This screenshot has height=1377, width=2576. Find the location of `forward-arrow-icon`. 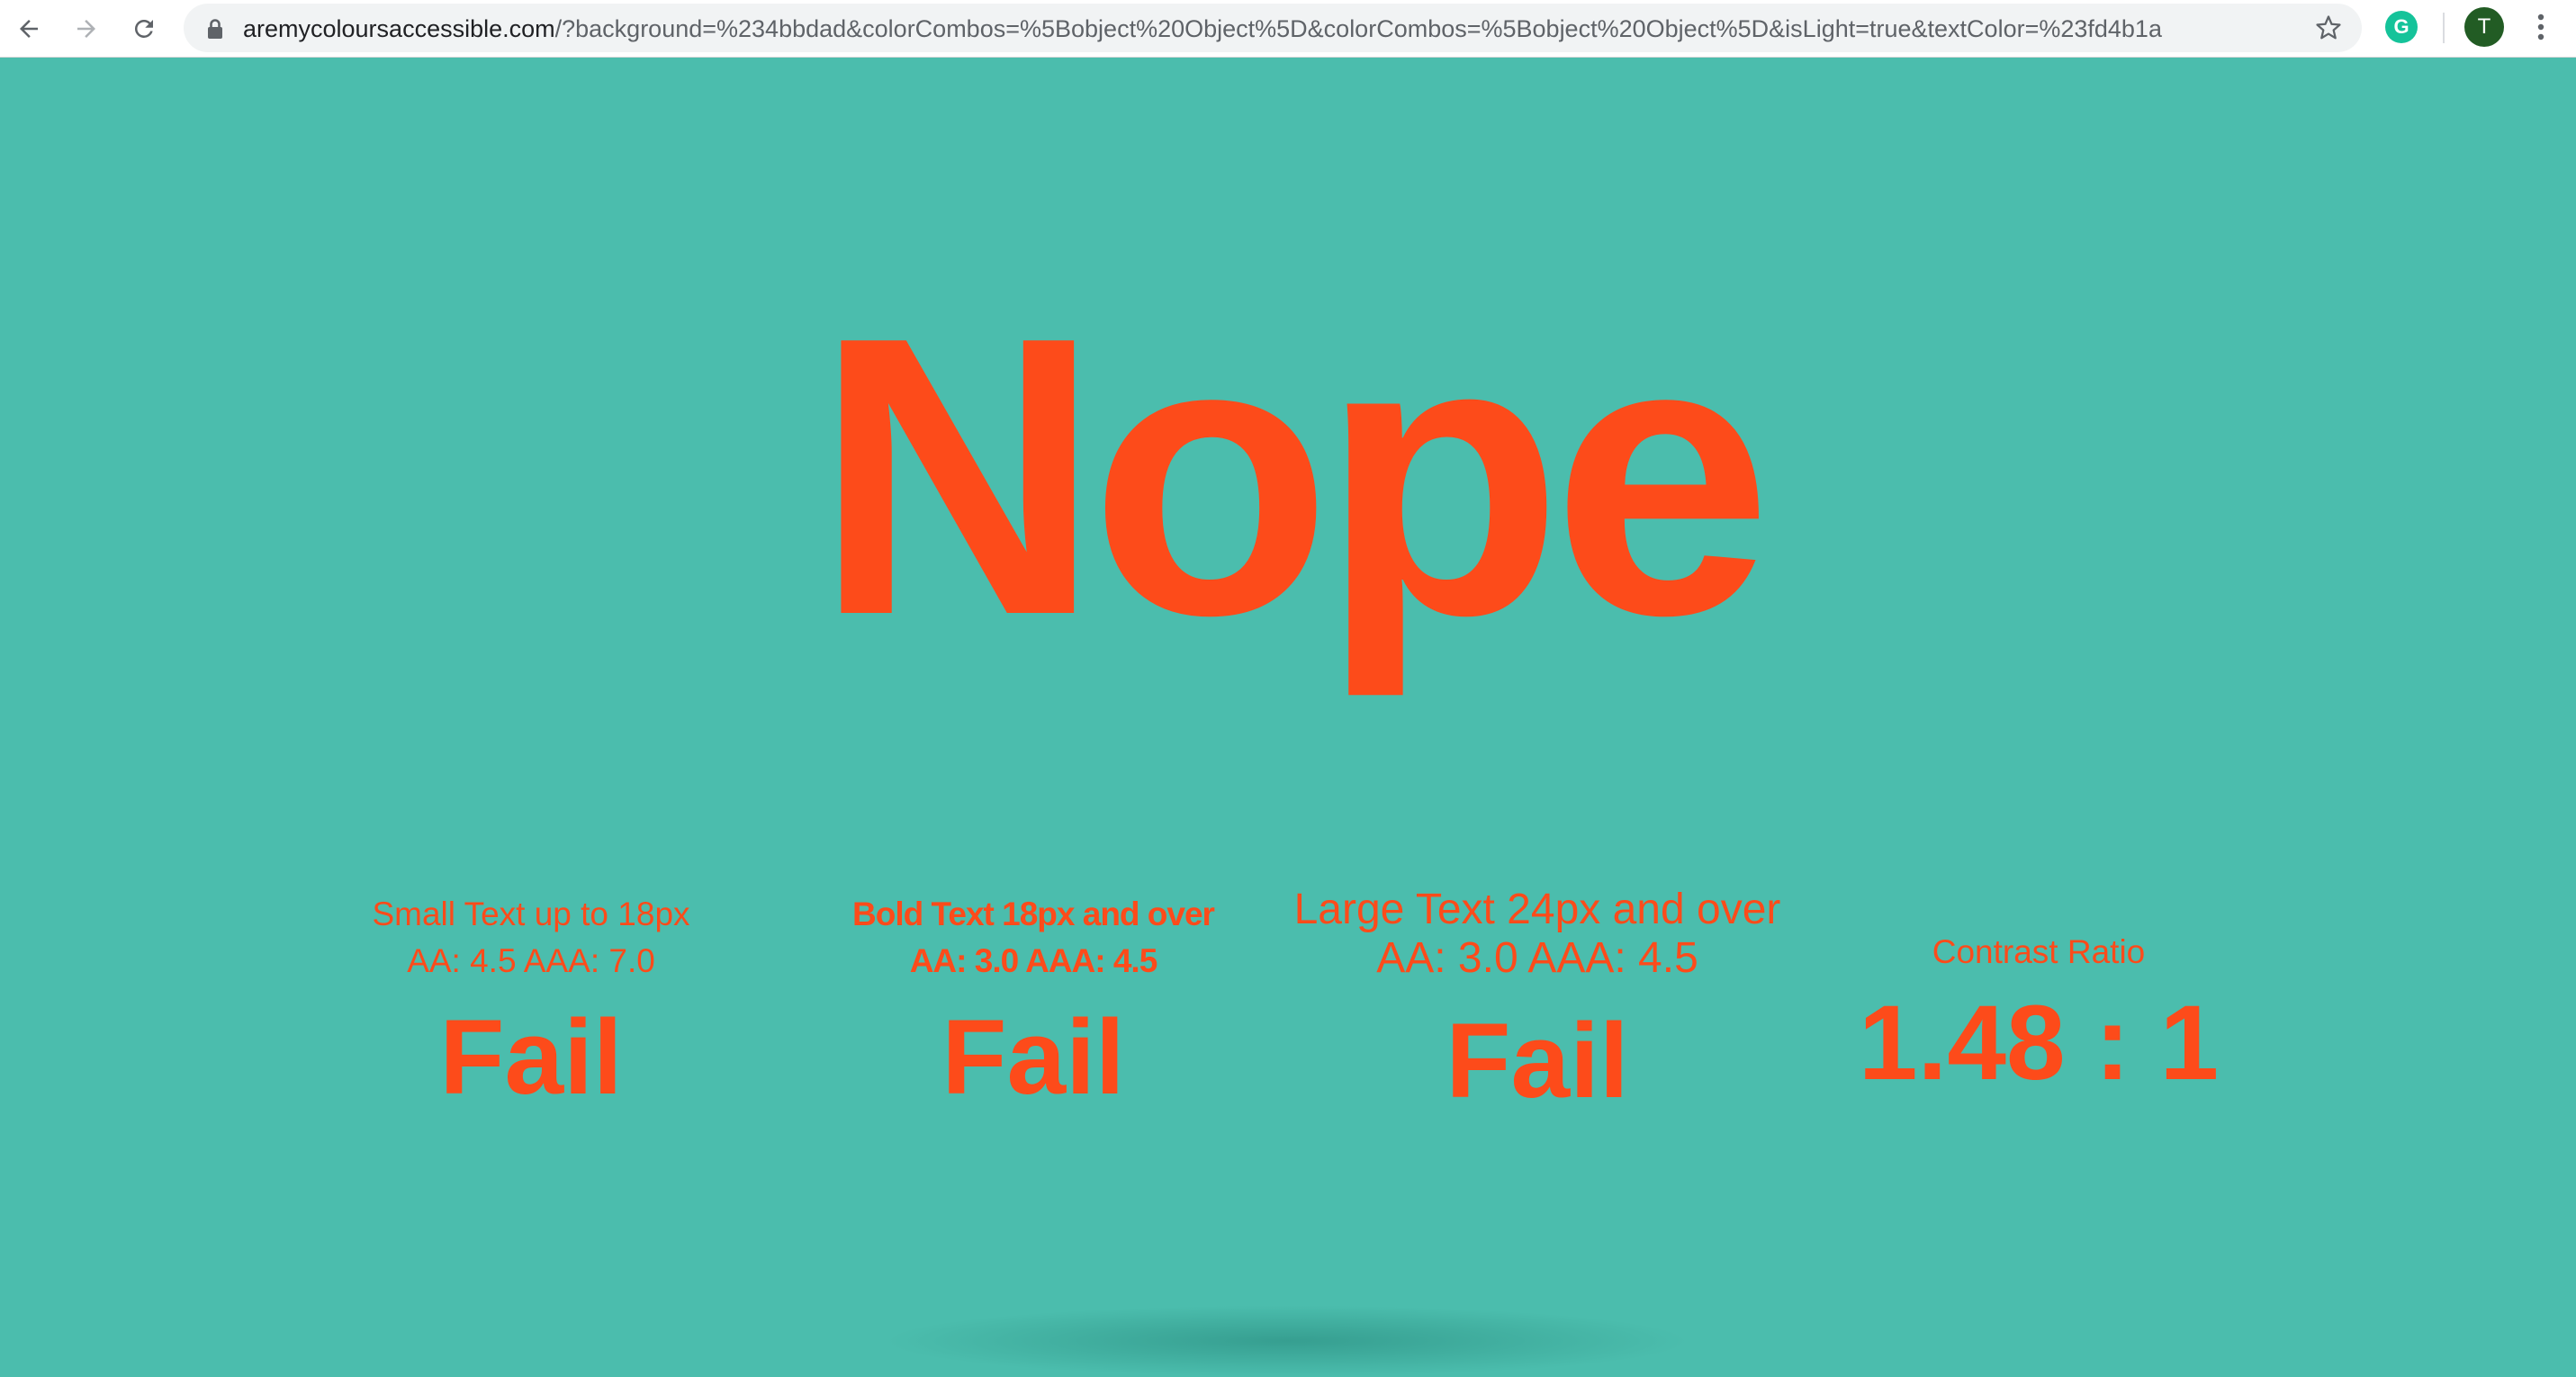

forward-arrow-icon is located at coordinates (86, 28).